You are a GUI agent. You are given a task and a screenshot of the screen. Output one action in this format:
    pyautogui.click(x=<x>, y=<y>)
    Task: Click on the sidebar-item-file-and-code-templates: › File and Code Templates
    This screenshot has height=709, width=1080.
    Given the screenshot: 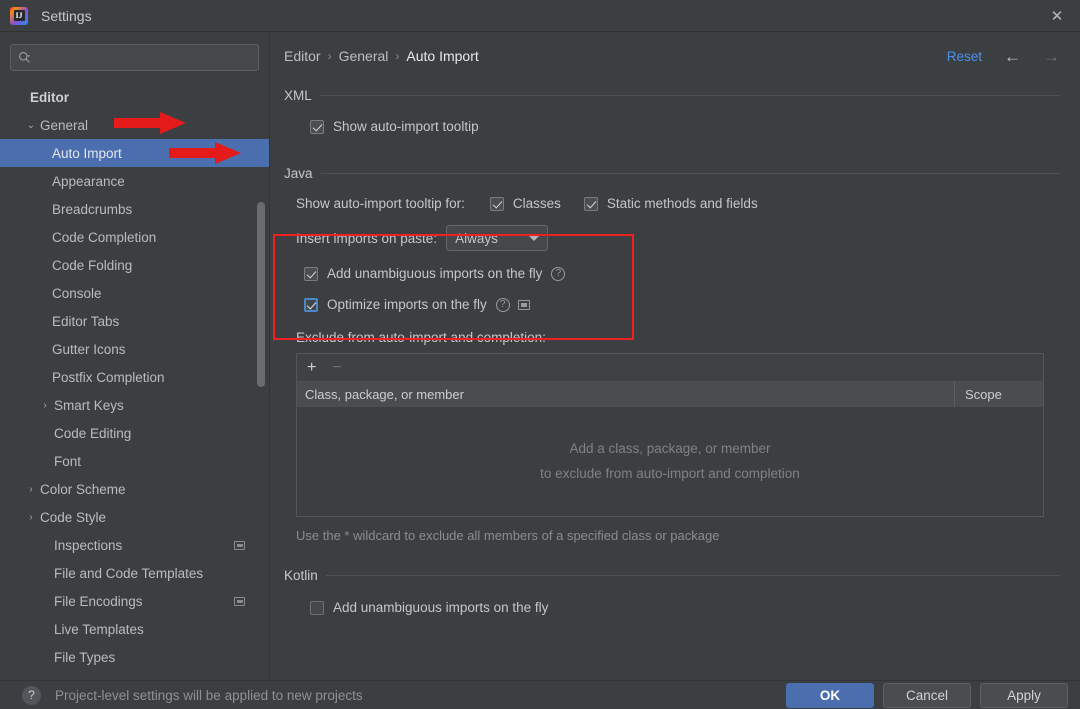 What is the action you would take?
    pyautogui.click(x=134, y=573)
    